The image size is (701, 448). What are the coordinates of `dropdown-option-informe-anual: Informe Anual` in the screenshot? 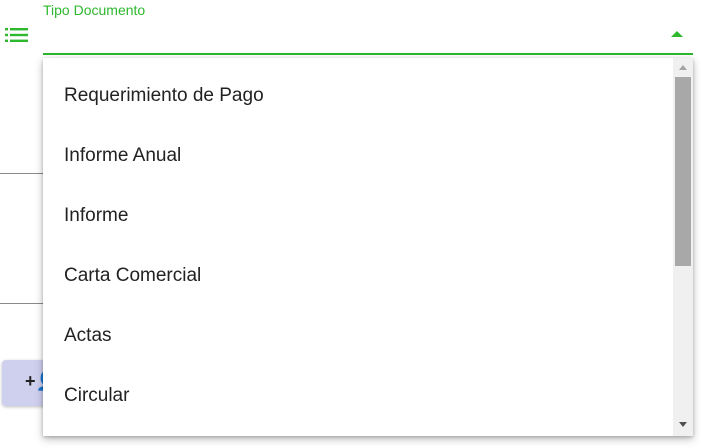 It's located at (358, 156).